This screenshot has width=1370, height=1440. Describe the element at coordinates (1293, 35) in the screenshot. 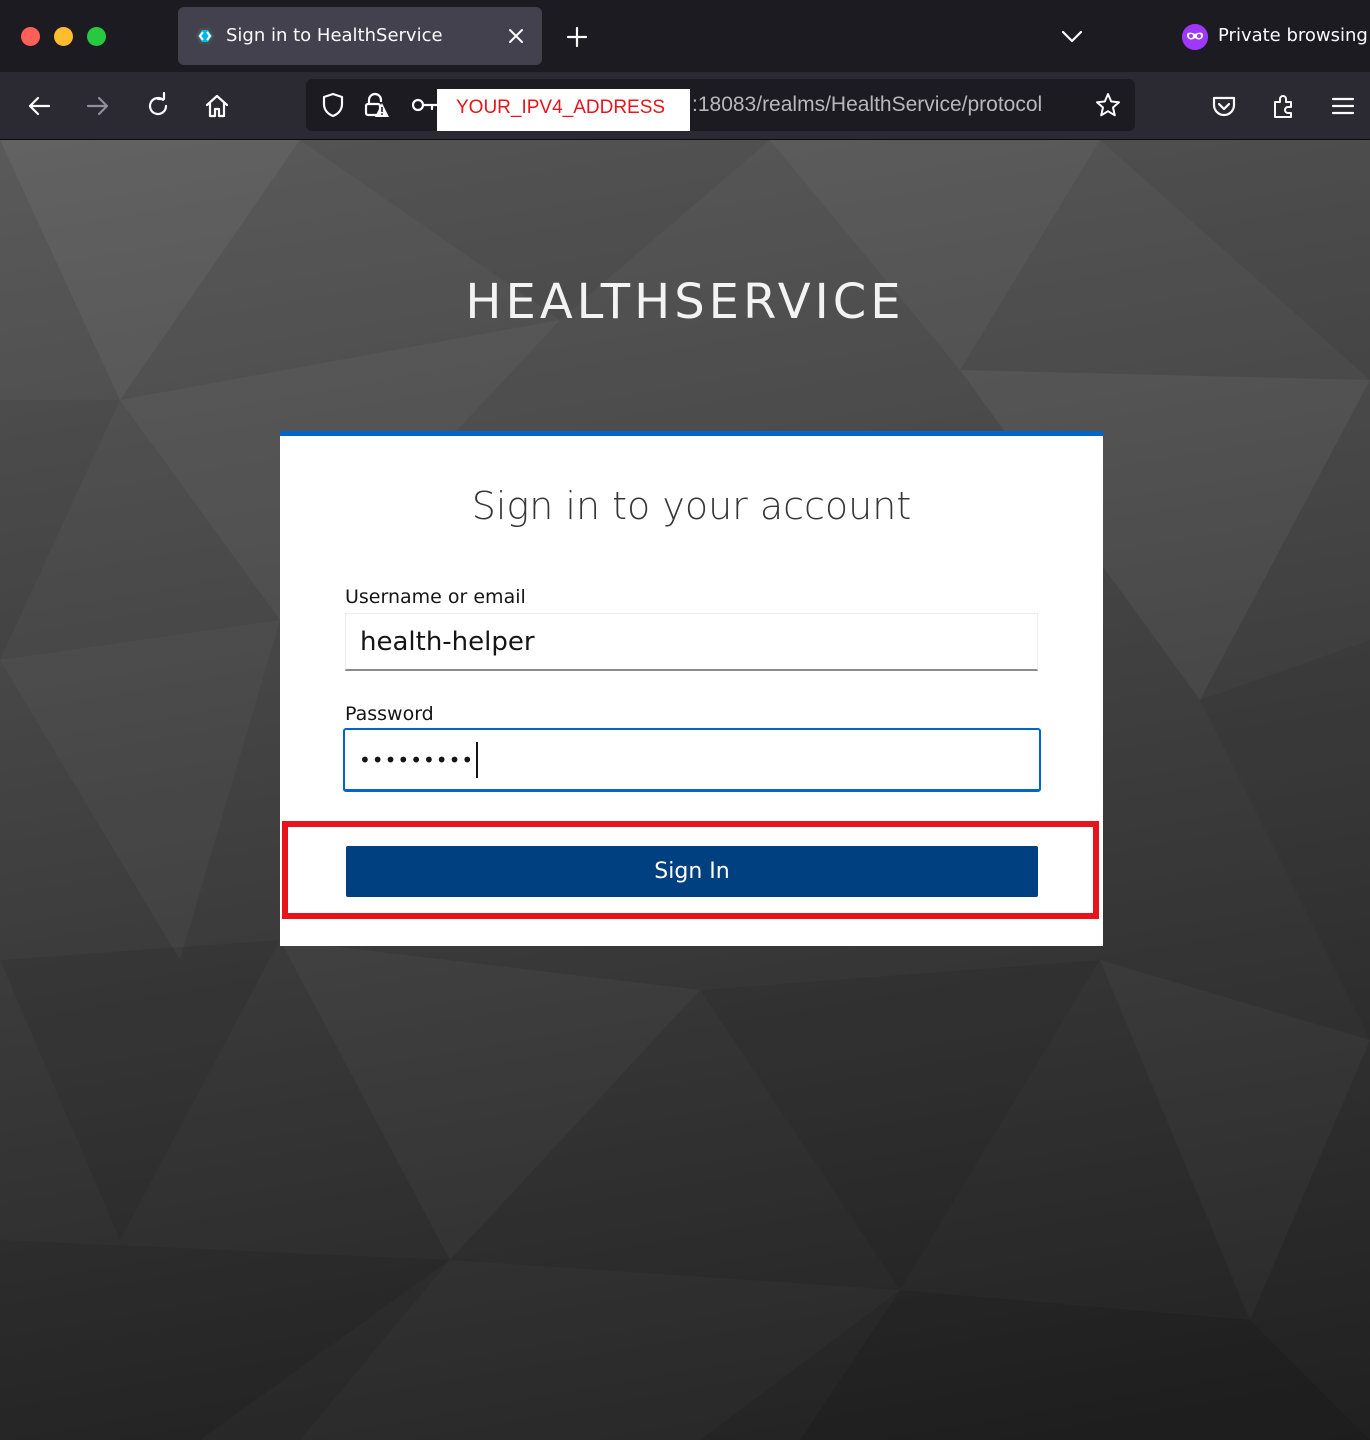

I see `private-browsing-label: Private browsing` at that location.